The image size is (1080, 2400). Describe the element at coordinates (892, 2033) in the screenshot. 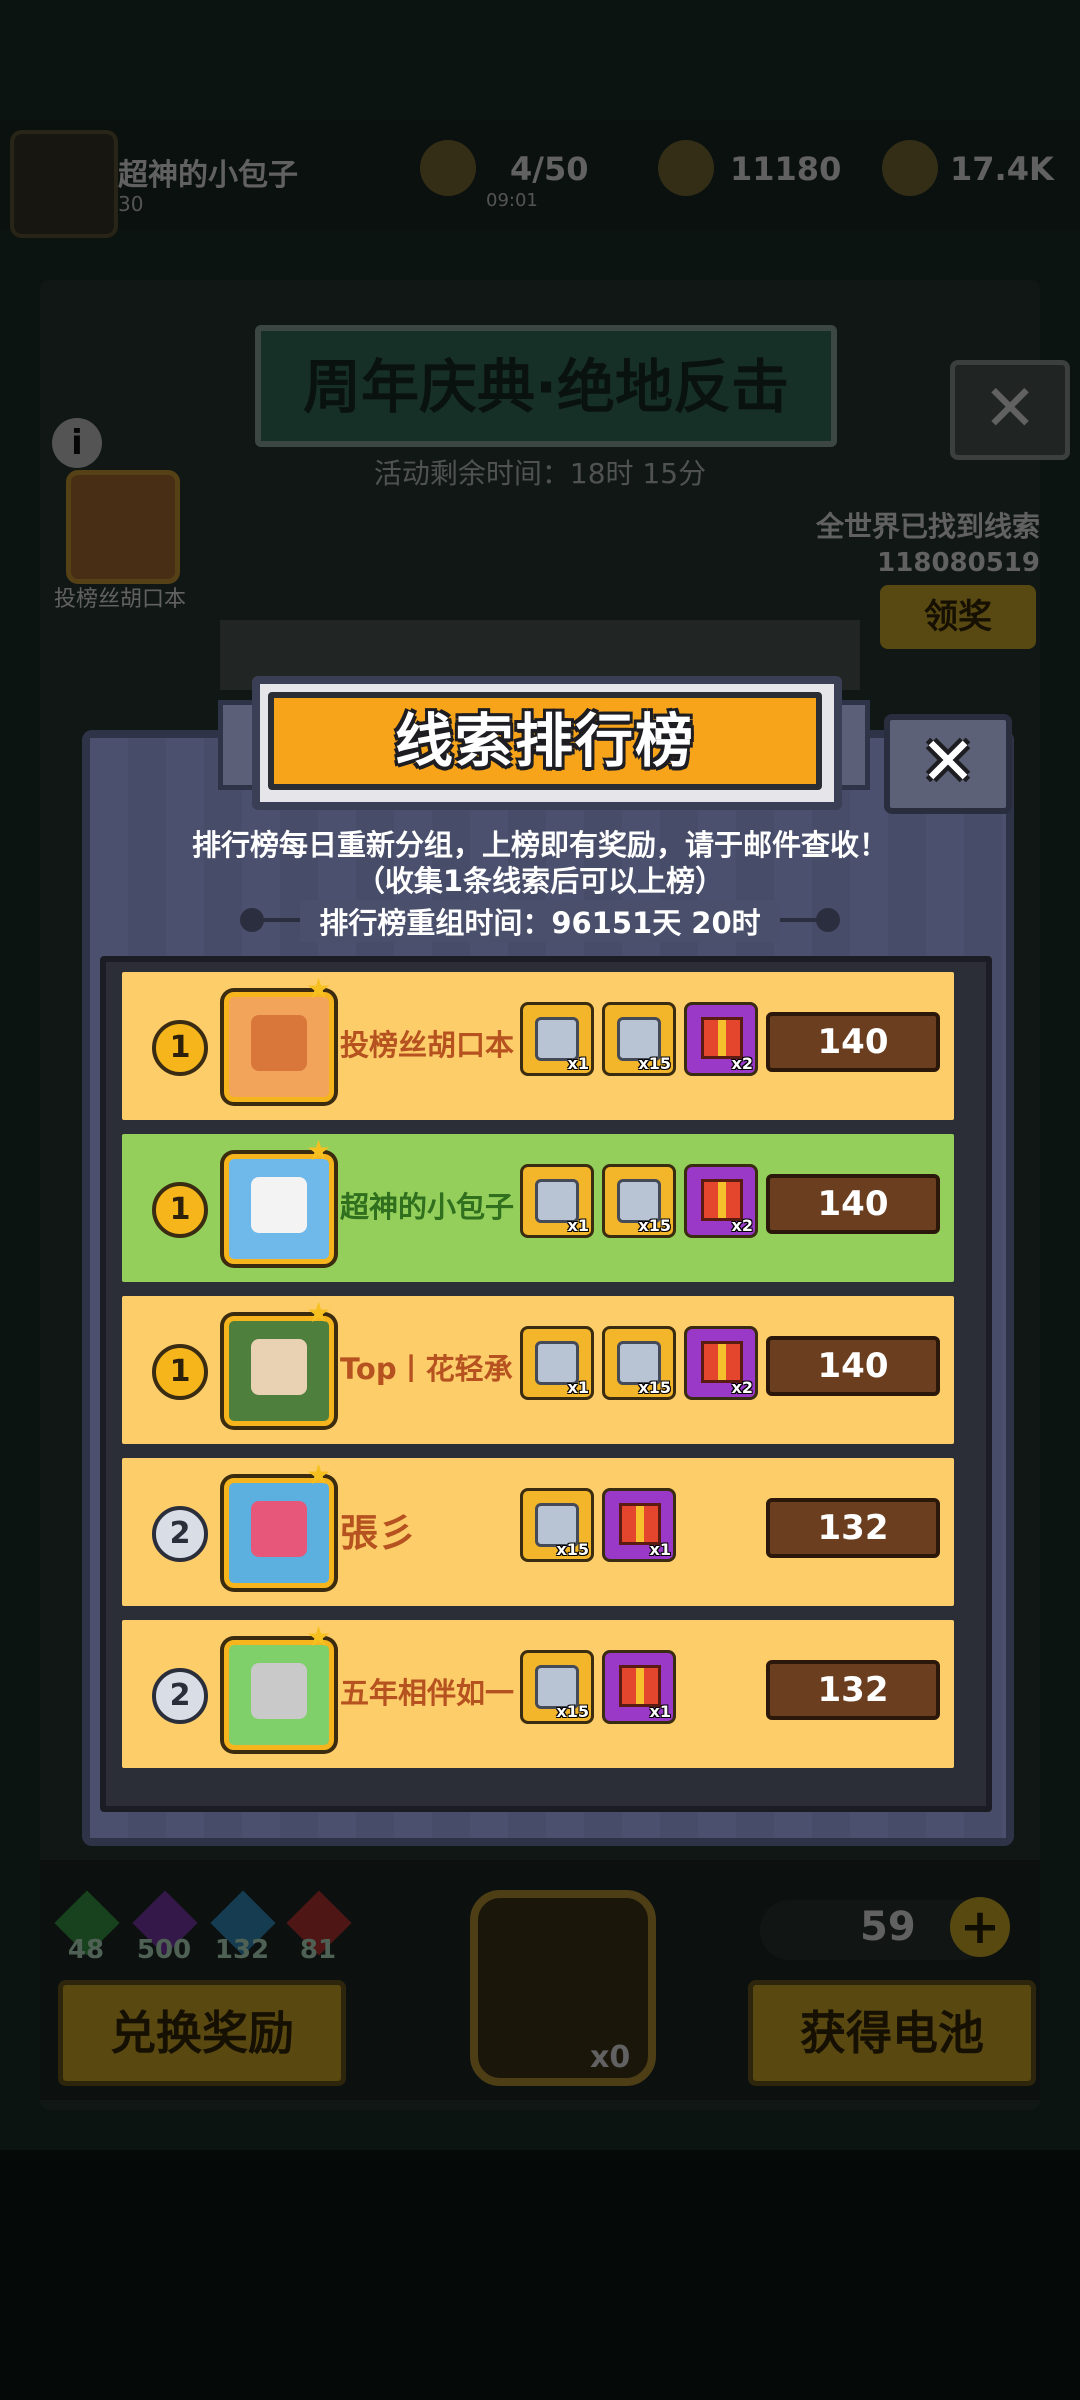

I see `get-battery-button: 获得电池` at that location.